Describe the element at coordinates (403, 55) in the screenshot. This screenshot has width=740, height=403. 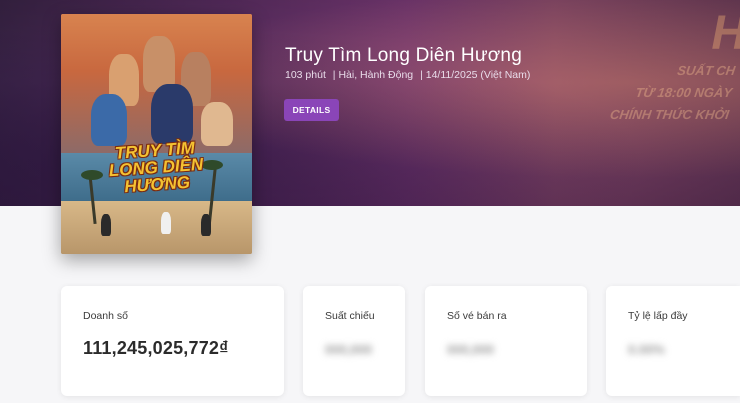
I see `movie-title: Truy Tìm Long Diên Hương` at that location.